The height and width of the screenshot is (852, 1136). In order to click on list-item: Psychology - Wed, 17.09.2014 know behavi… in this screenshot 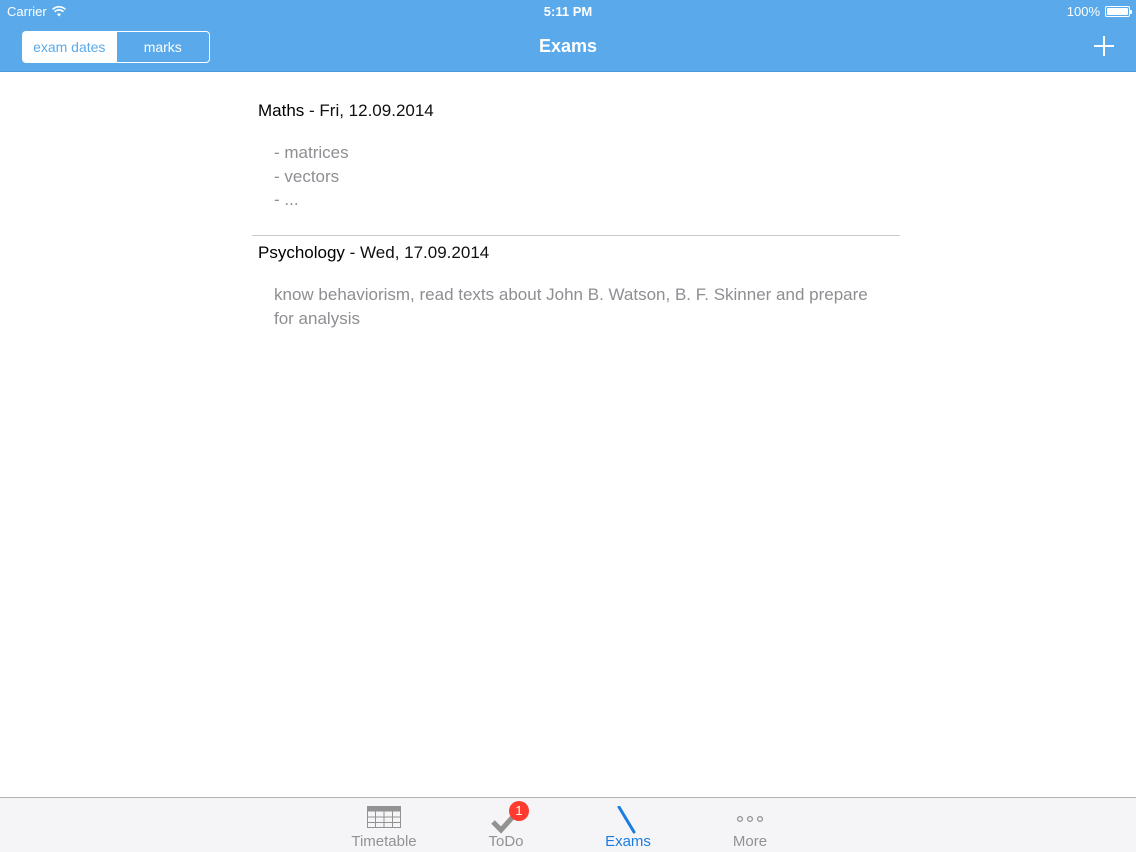, I will do `click(576, 283)`.